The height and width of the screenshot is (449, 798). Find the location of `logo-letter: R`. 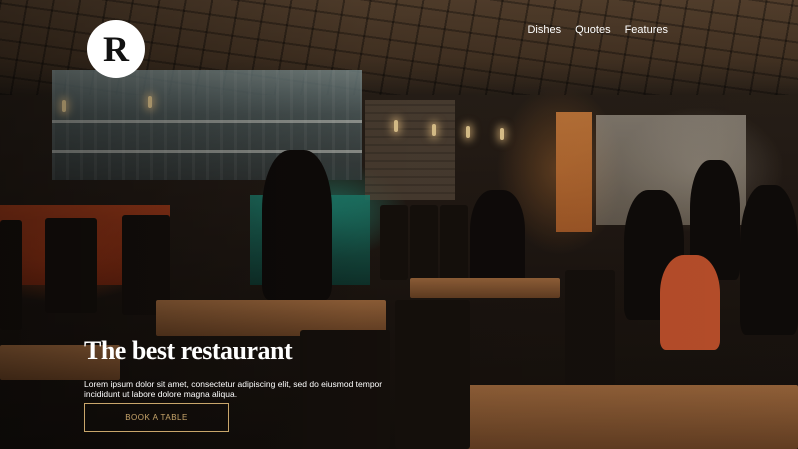

logo-letter: R is located at coordinates (116, 49).